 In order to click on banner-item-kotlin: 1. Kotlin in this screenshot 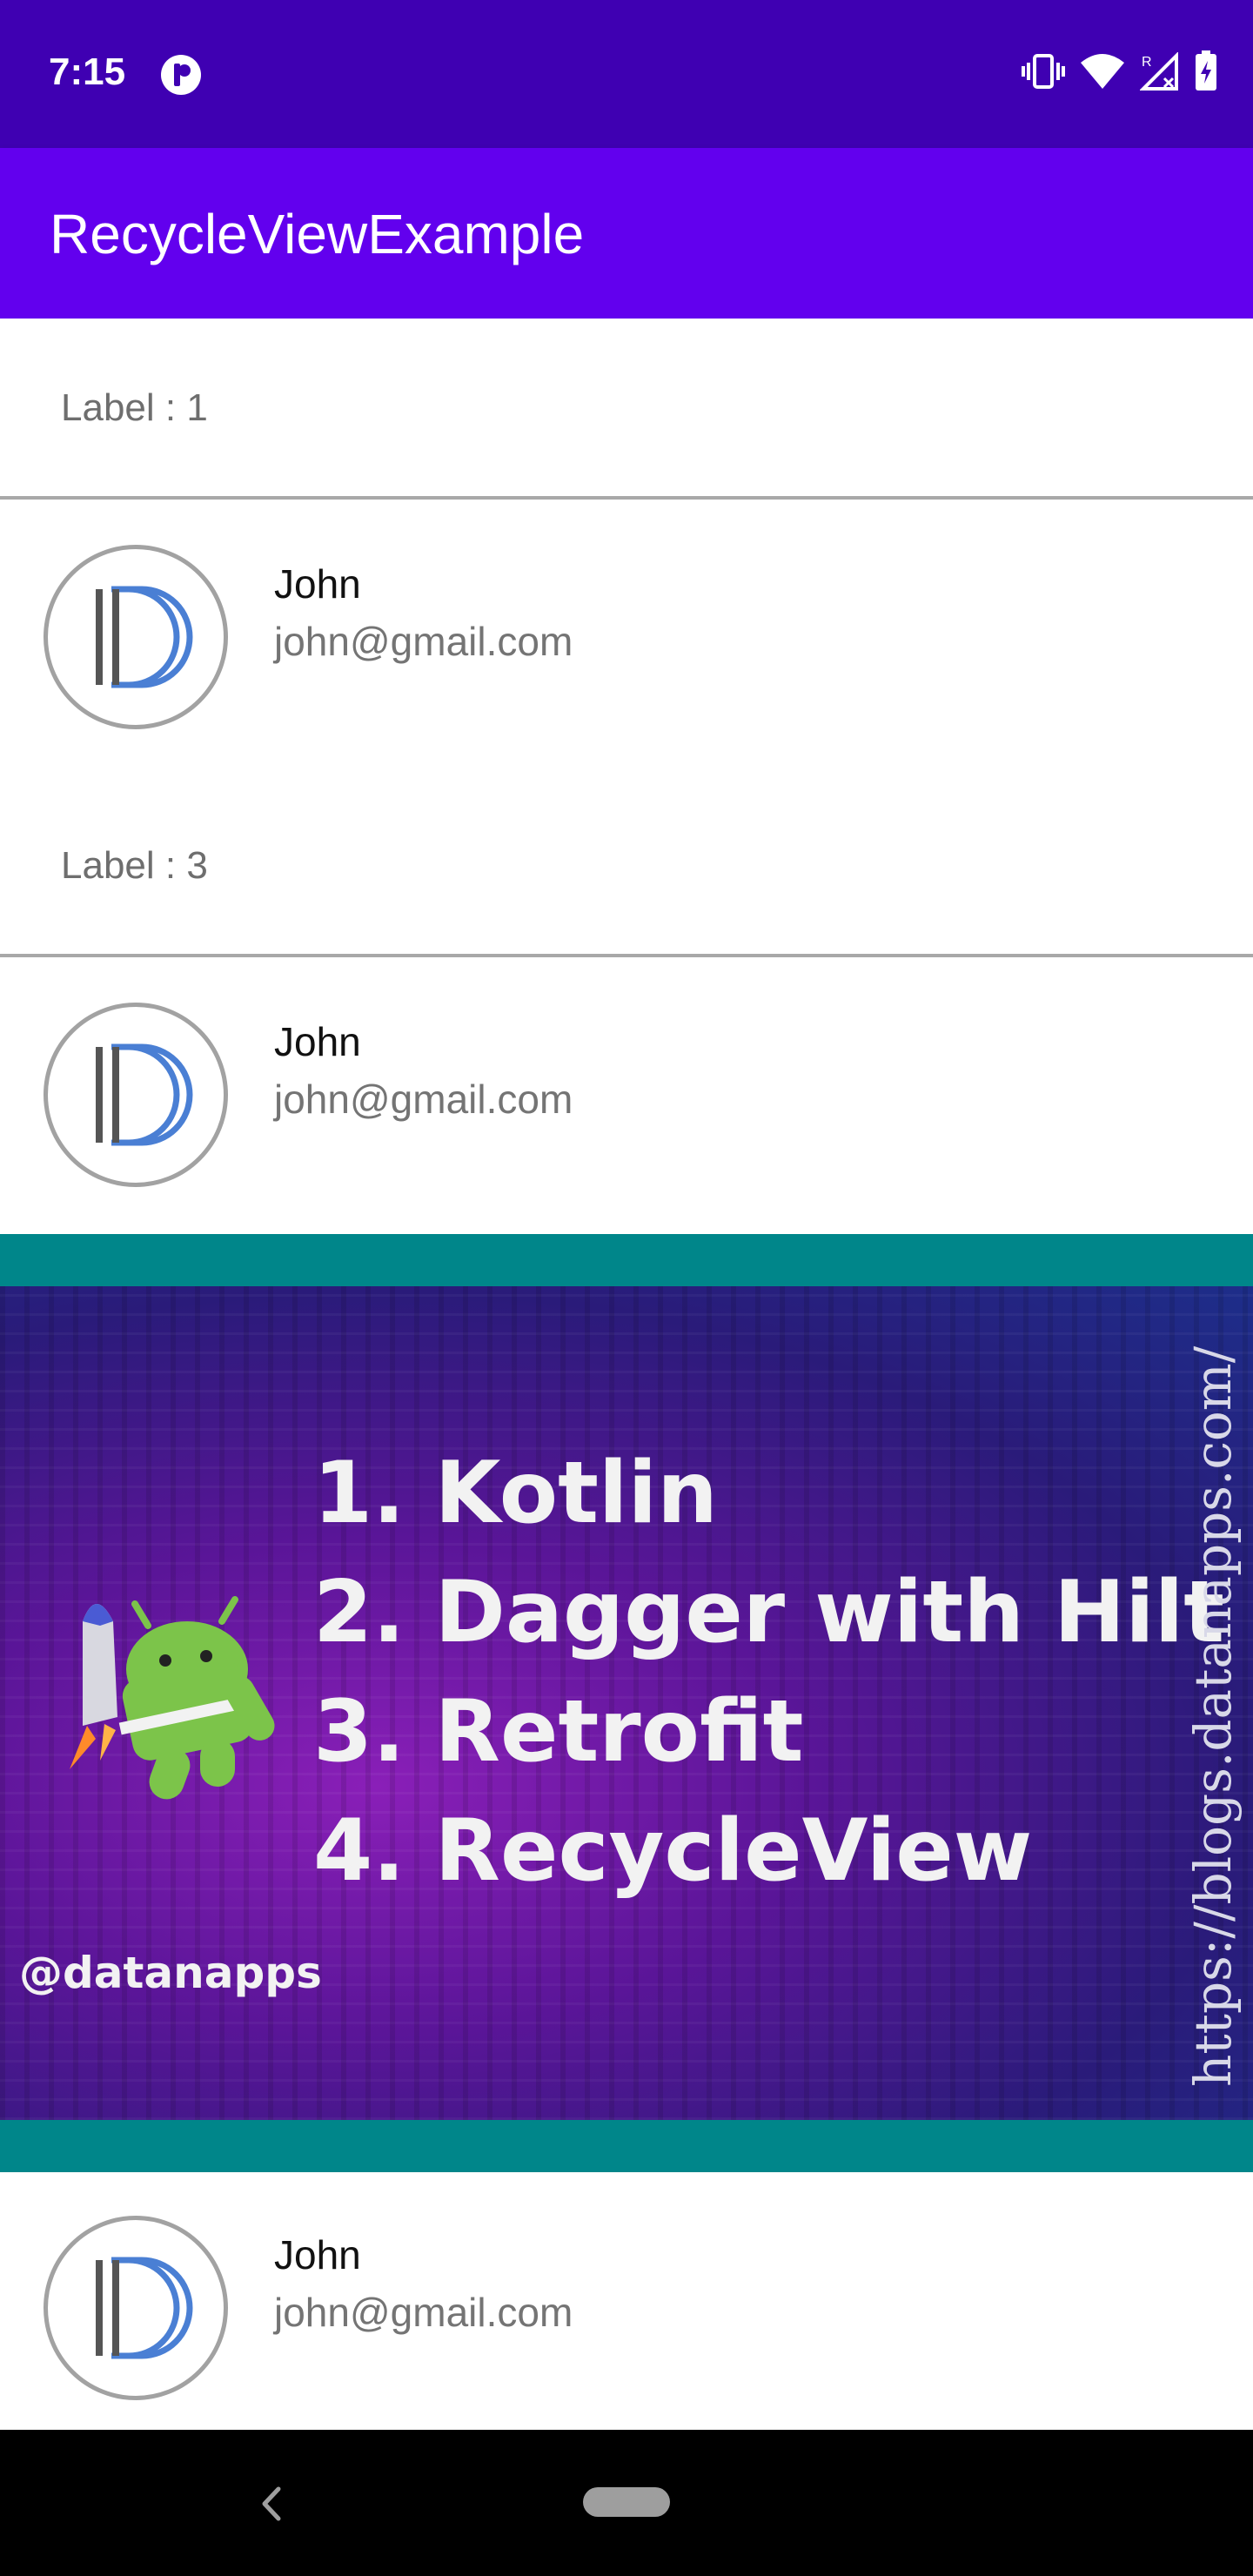, I will do `click(515, 1493)`.